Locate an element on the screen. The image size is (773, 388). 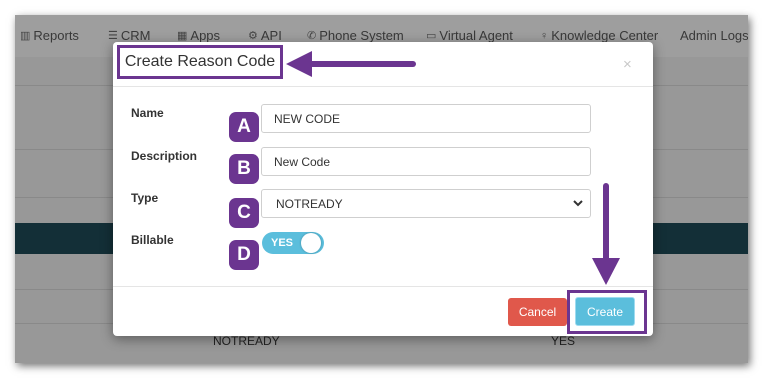
annotation-badge-a: A is located at coordinates (244, 127).